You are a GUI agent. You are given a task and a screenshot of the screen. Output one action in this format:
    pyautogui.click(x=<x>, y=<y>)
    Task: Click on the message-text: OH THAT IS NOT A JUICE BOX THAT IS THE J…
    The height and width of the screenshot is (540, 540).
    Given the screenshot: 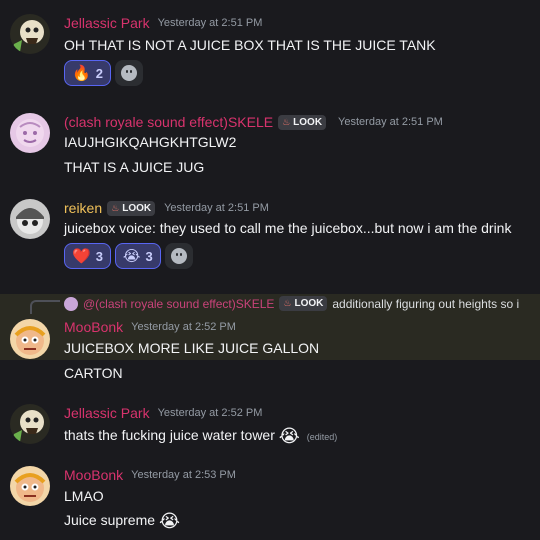 What is the action you would take?
    pyautogui.click(x=250, y=45)
    